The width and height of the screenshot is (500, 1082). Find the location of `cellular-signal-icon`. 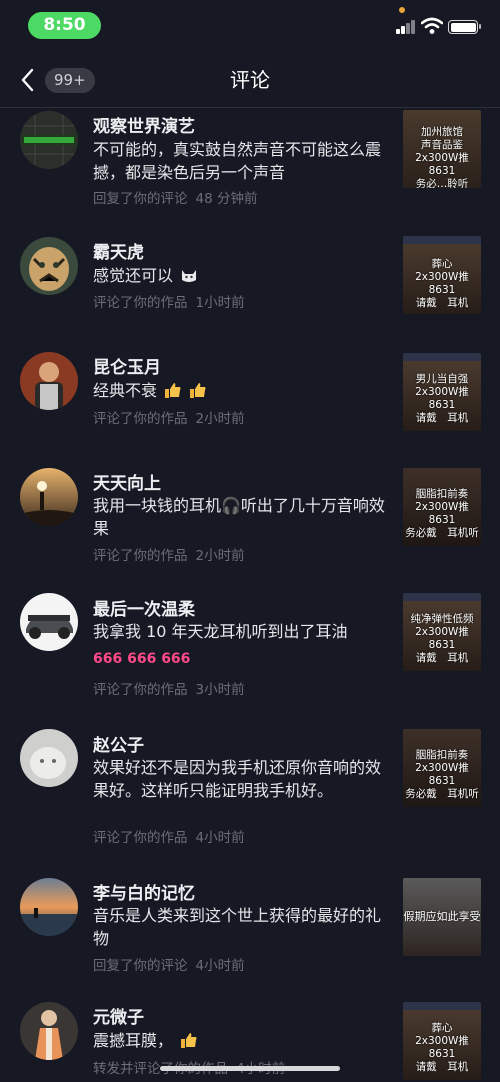

cellular-signal-icon is located at coordinates (406, 26).